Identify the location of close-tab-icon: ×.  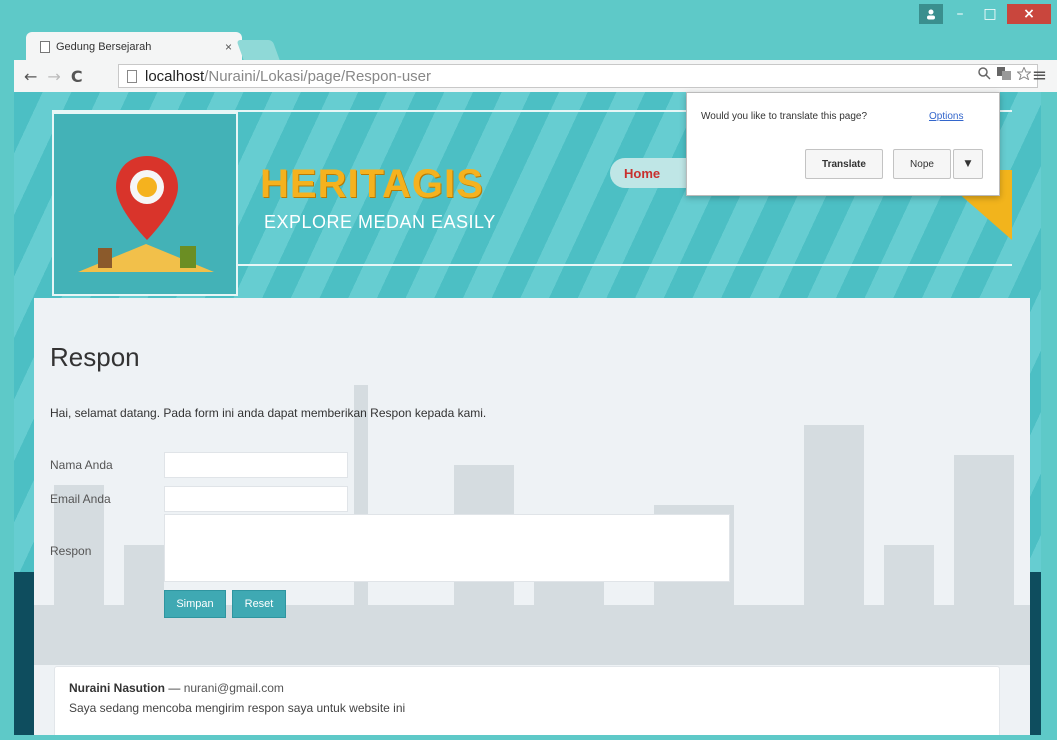
(228, 47).